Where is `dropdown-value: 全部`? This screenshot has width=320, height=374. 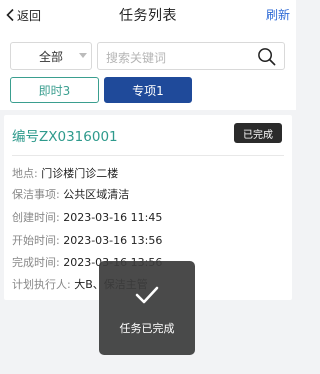 dropdown-value: 全部 is located at coordinates (51, 56).